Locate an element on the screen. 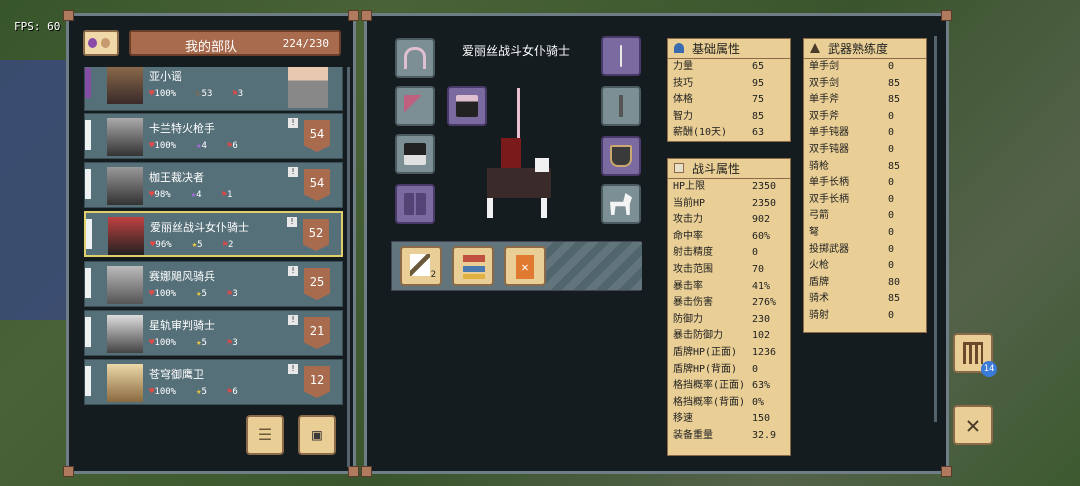 Image resolution: width=1080 pixels, height=486 pixels. attribute-row: 暴击伤害 276% is located at coordinates (729, 303).